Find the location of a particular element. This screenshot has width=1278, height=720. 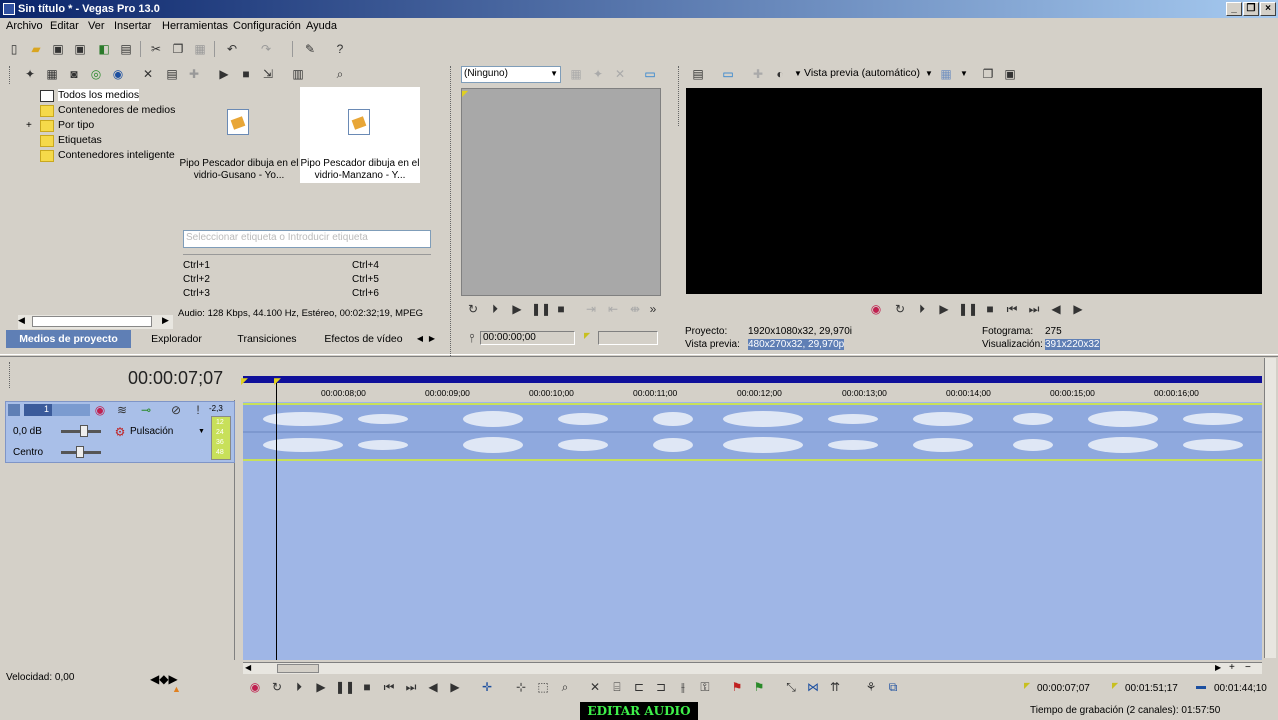

copy-snapshot-icon: ❐ is located at coordinates (988, 74).